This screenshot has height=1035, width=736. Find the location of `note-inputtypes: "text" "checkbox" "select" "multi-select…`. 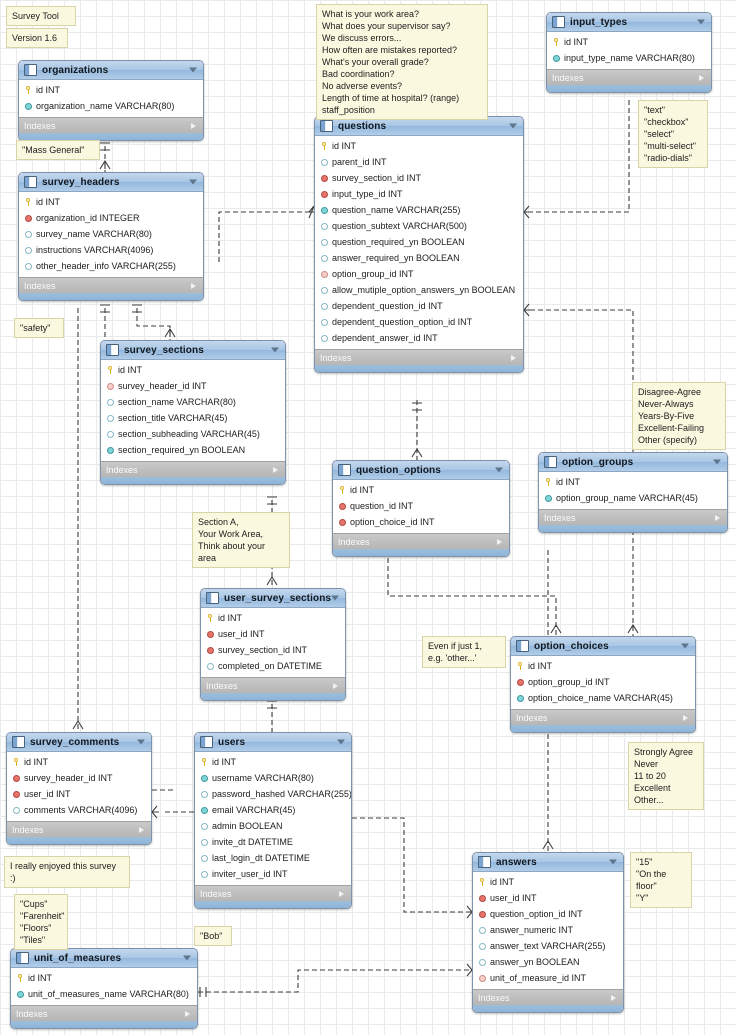

note-inputtypes: "text" "checkbox" "select" "multi-select… is located at coordinates (673, 134).